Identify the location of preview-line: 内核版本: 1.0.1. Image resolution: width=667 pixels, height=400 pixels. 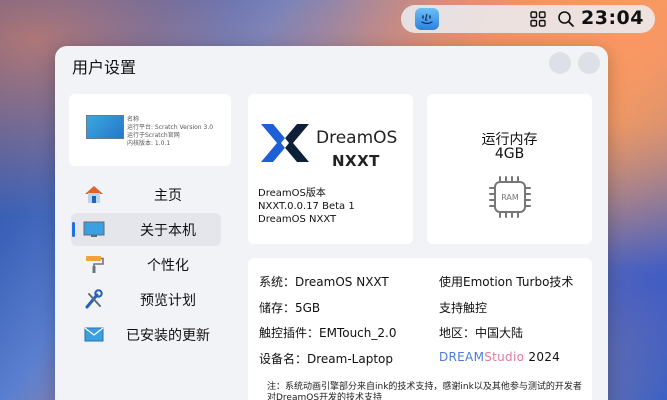
(149, 143).